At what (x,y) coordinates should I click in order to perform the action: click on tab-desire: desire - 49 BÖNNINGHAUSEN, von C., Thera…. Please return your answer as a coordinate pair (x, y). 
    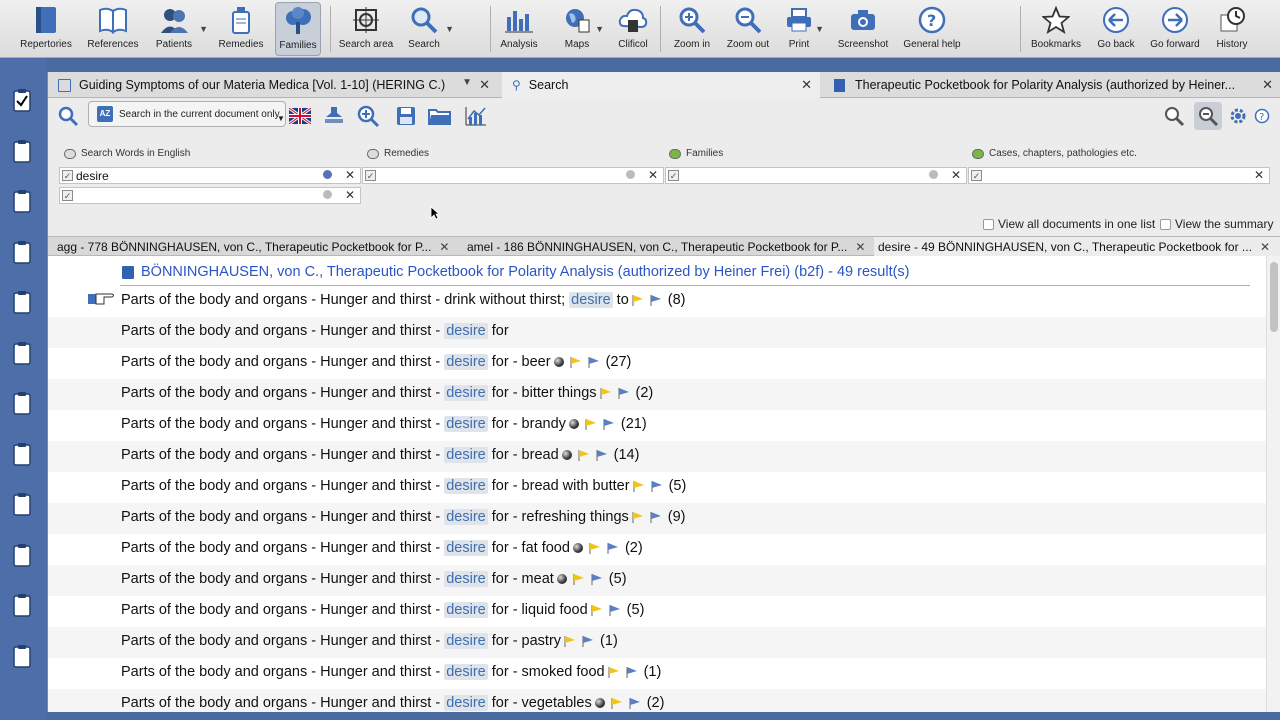
    Looking at the image, I should click on (1077, 247).